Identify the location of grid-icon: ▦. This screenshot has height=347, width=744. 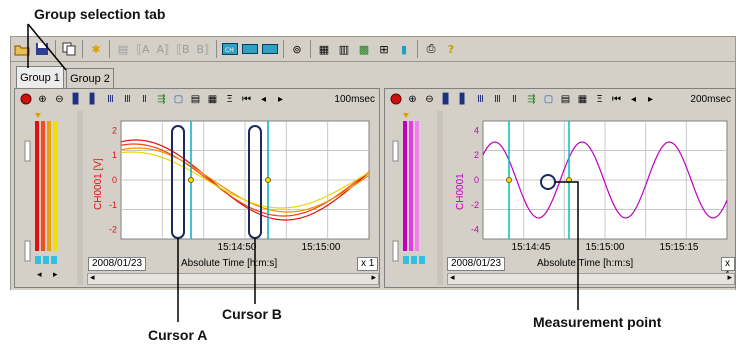
(324, 49).